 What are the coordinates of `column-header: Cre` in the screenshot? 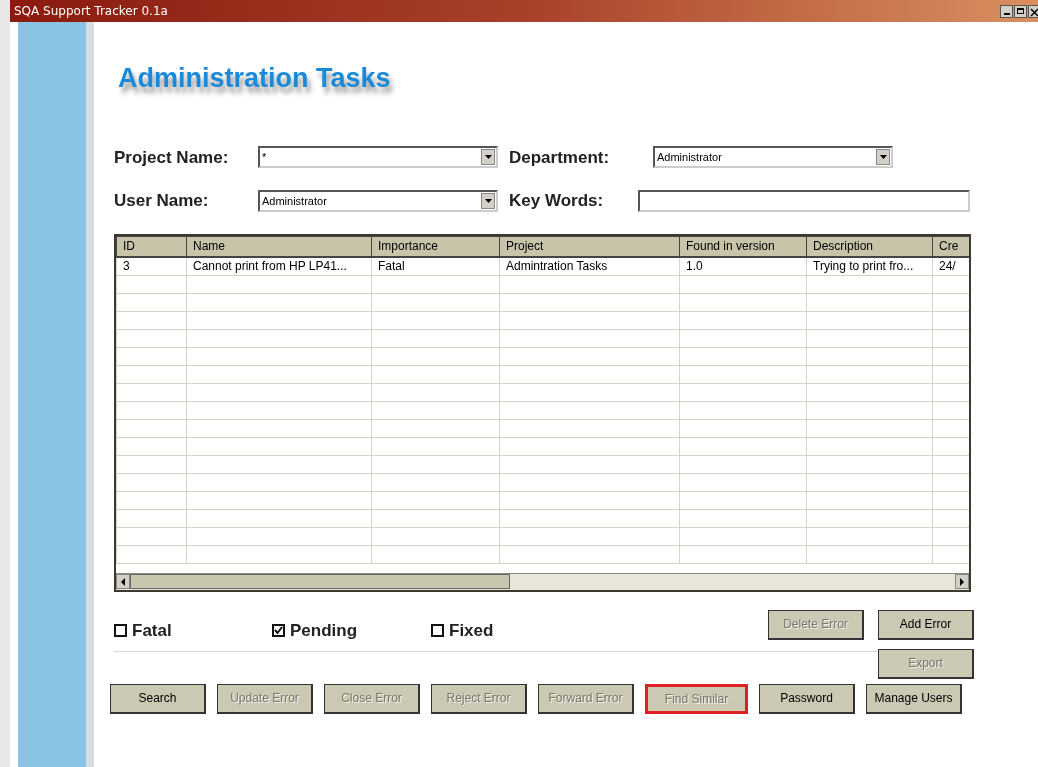 It's located at (950, 246).